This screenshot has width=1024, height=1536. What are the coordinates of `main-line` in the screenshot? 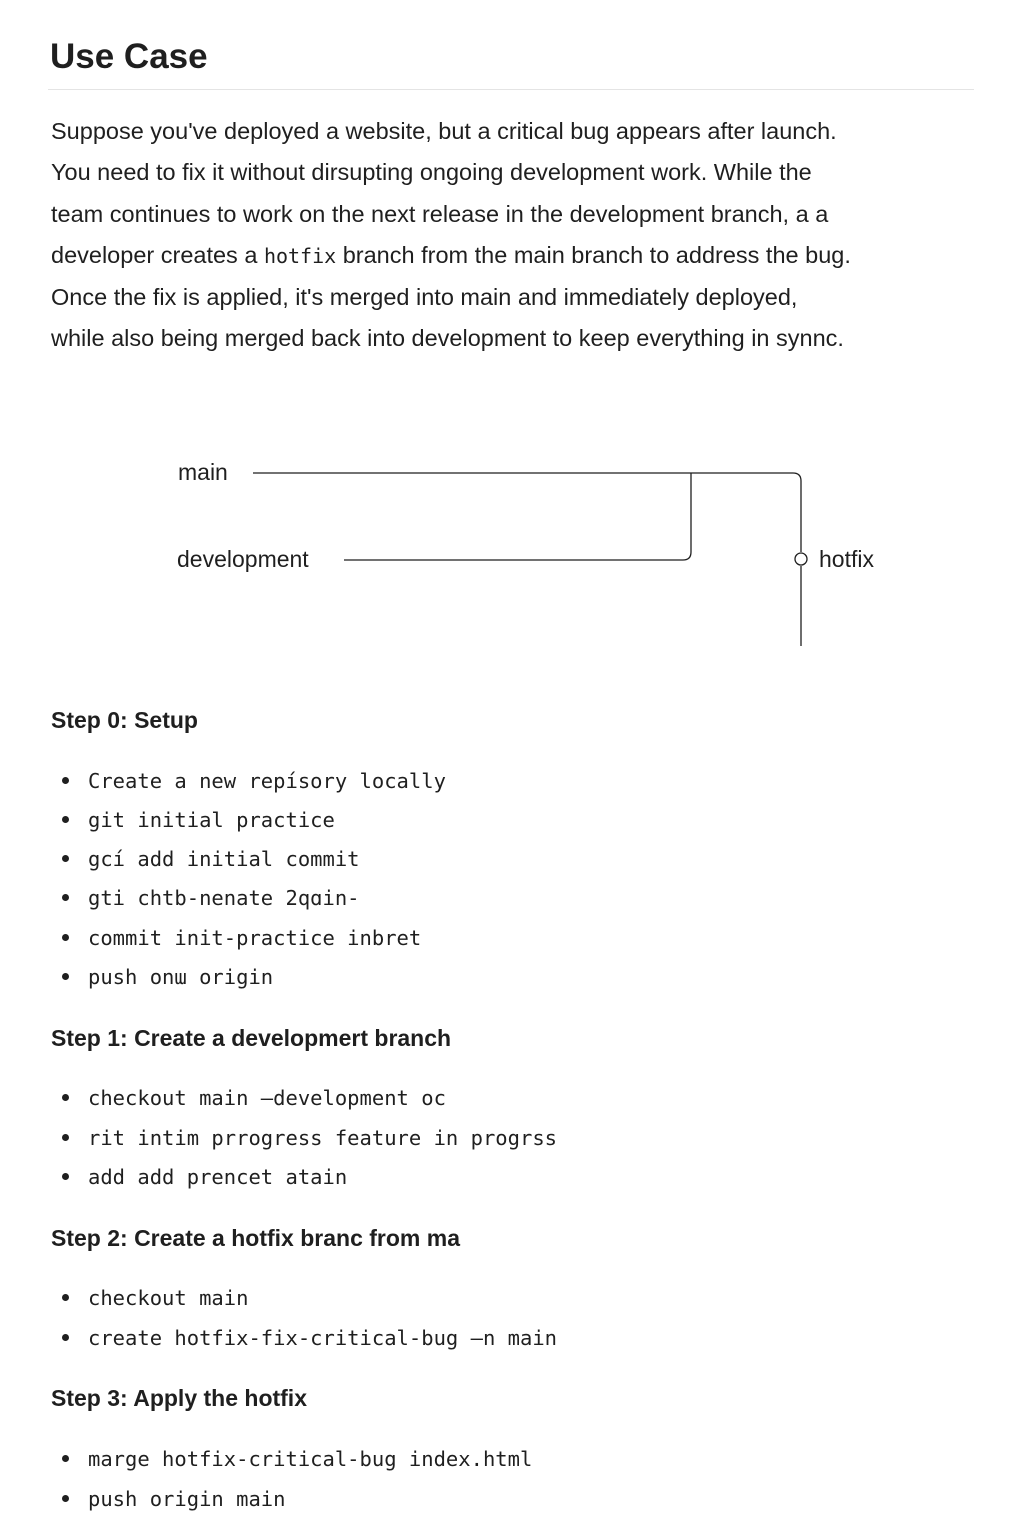 It's located at (527, 512).